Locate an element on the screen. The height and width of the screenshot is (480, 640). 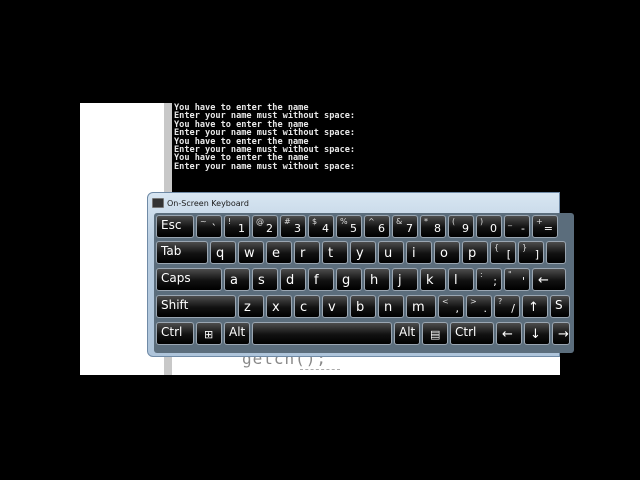
key-symbol: $ is located at coordinates (315, 221).